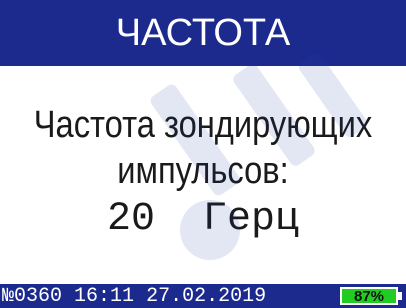  What do you see at coordinates (206, 296) in the screenshot?
I see `status-date: 27.02.2019` at bounding box center [206, 296].